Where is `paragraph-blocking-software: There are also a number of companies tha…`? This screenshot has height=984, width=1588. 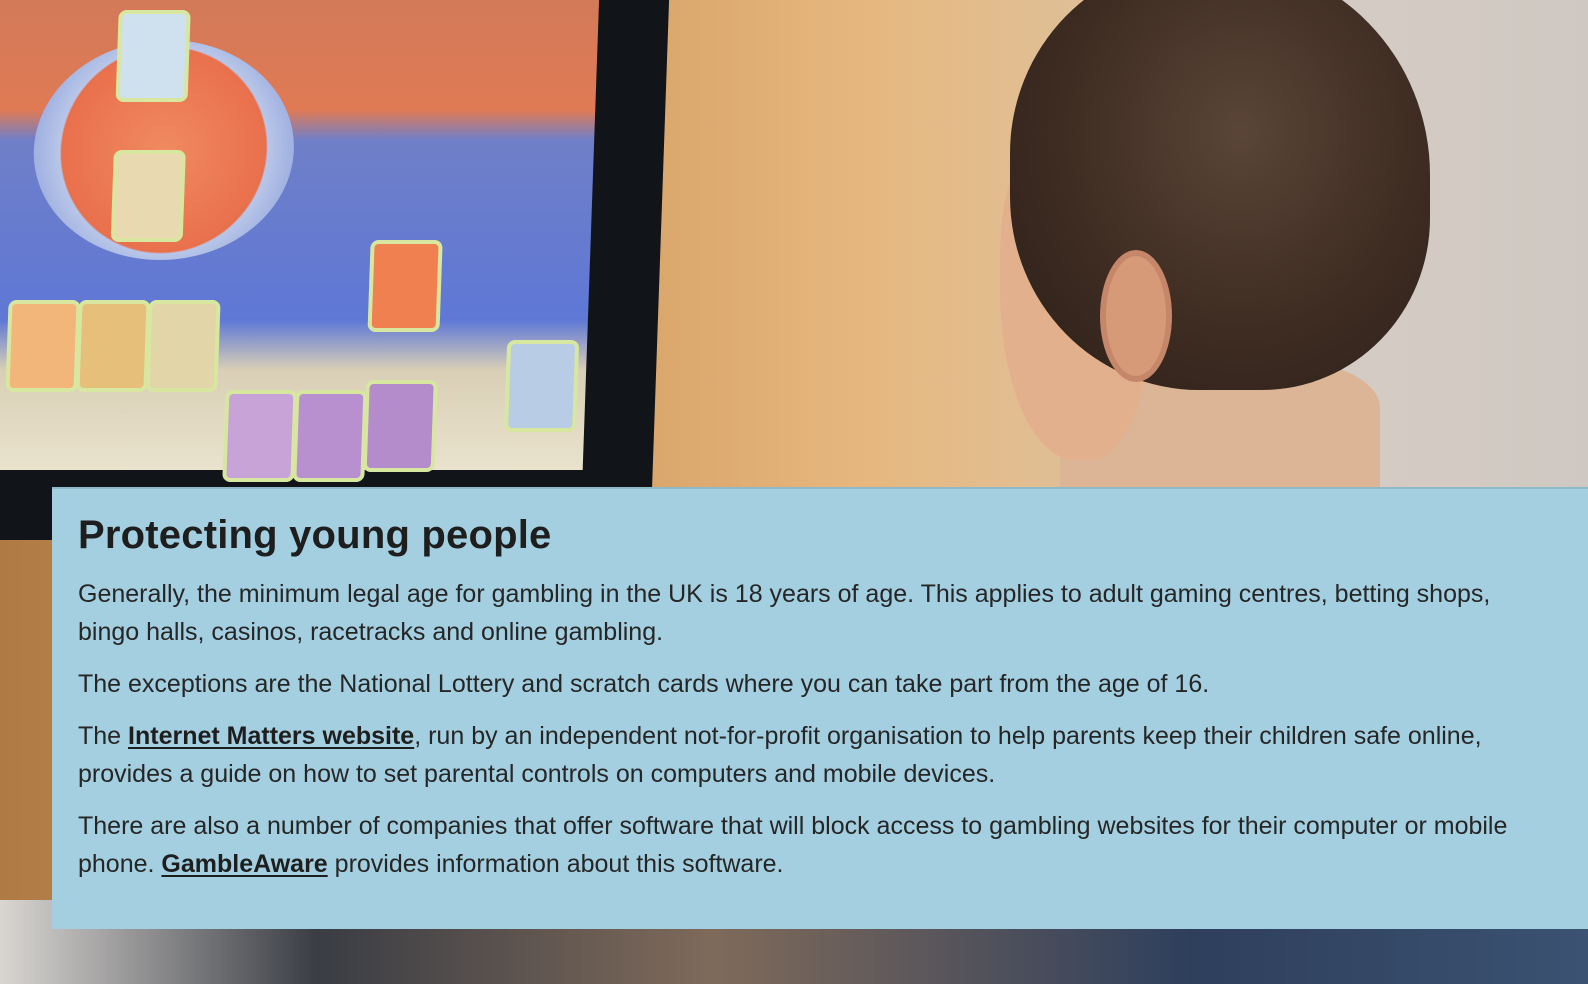
paragraph-blocking-software: There are also a number of companies tha… is located at coordinates (793, 845).